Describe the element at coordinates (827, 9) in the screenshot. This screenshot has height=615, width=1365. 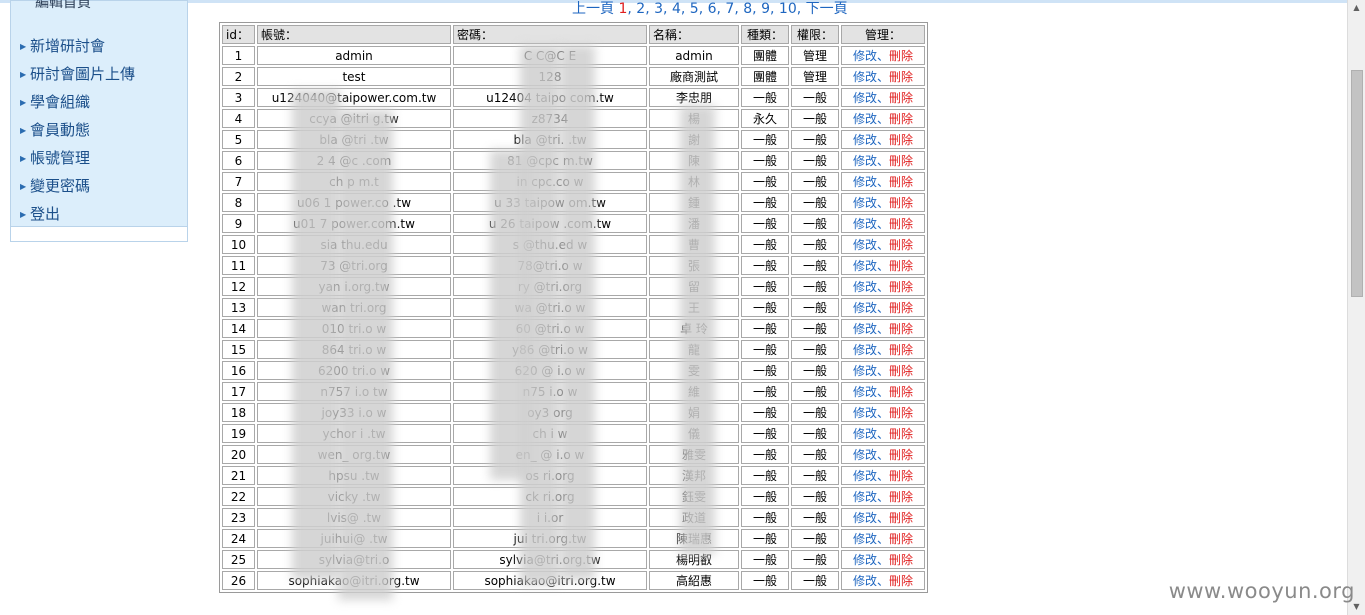
I see `next-page-link: 下一頁` at that location.